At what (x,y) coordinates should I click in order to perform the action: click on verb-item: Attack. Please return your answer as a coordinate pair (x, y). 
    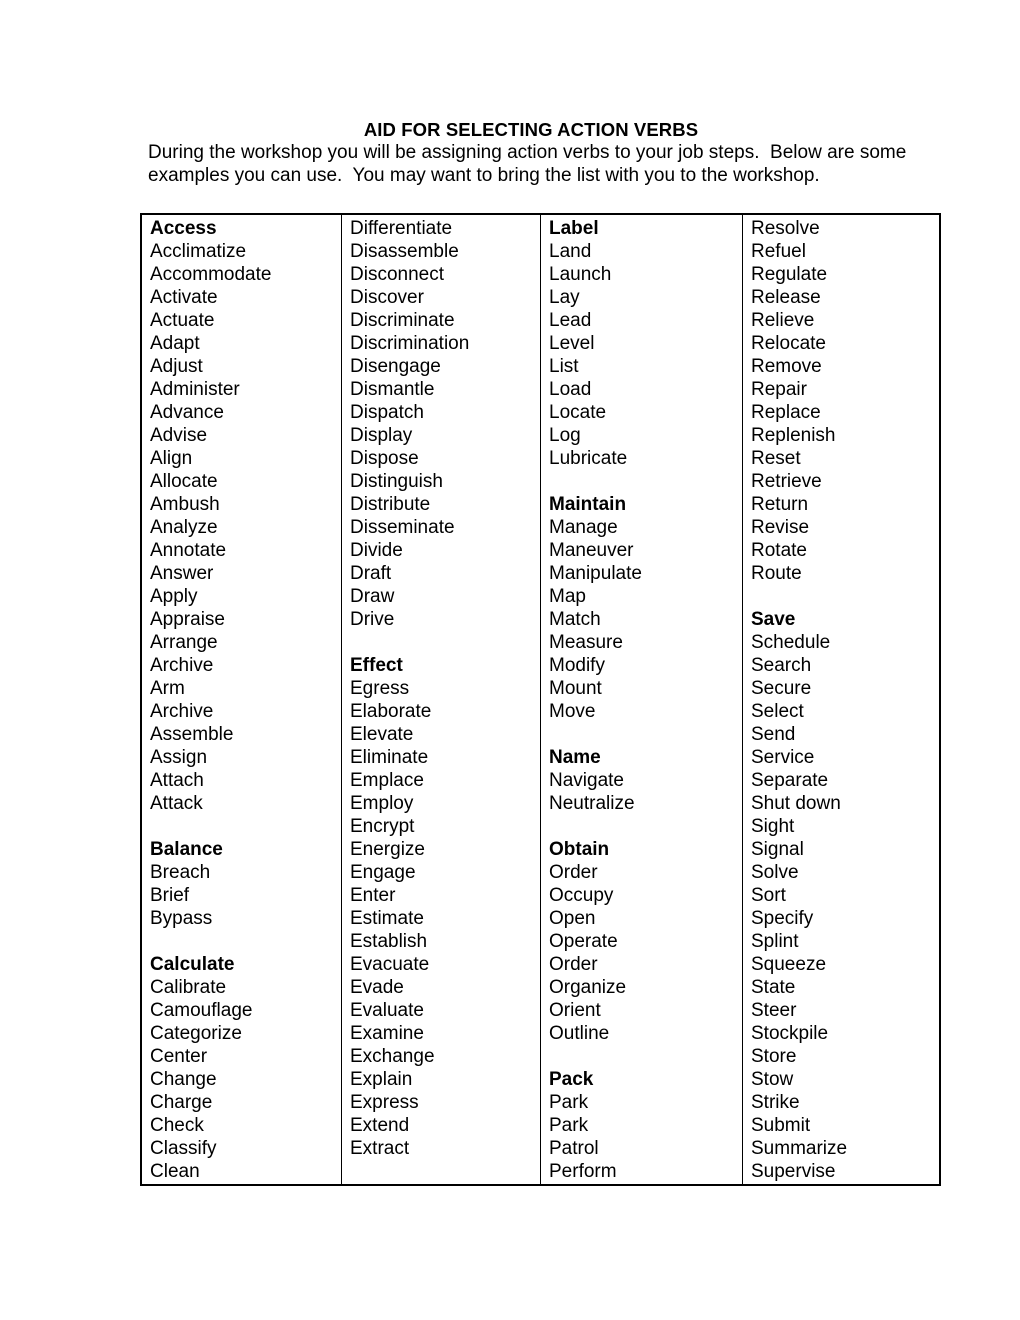
    Looking at the image, I should click on (176, 803).